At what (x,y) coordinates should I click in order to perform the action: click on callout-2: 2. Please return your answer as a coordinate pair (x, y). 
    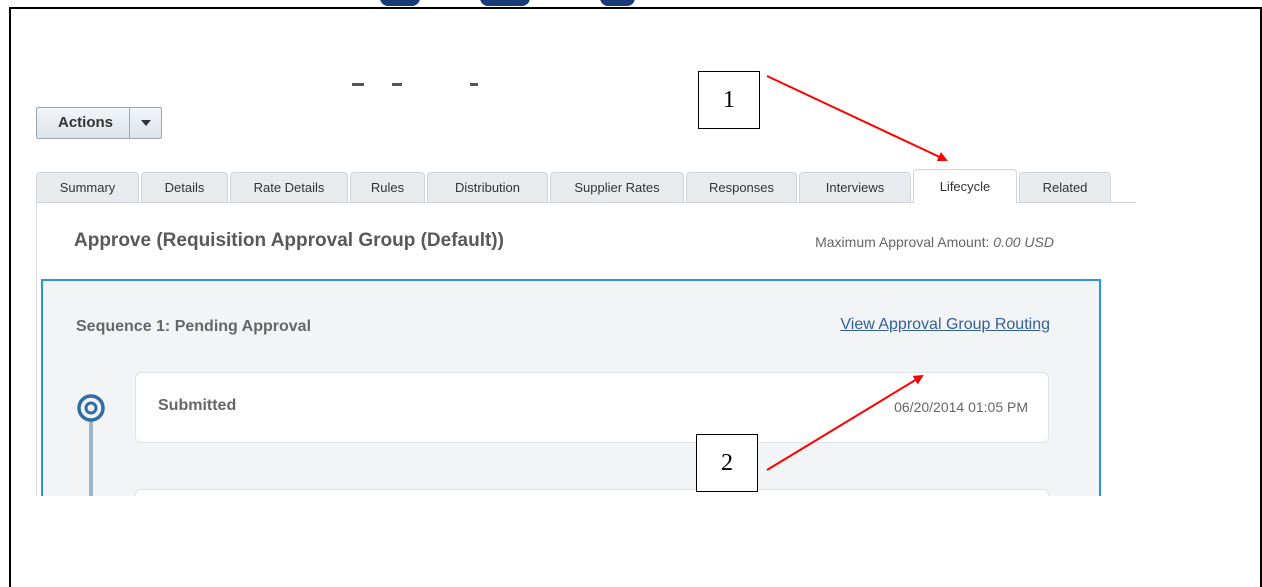
    Looking at the image, I should click on (727, 463).